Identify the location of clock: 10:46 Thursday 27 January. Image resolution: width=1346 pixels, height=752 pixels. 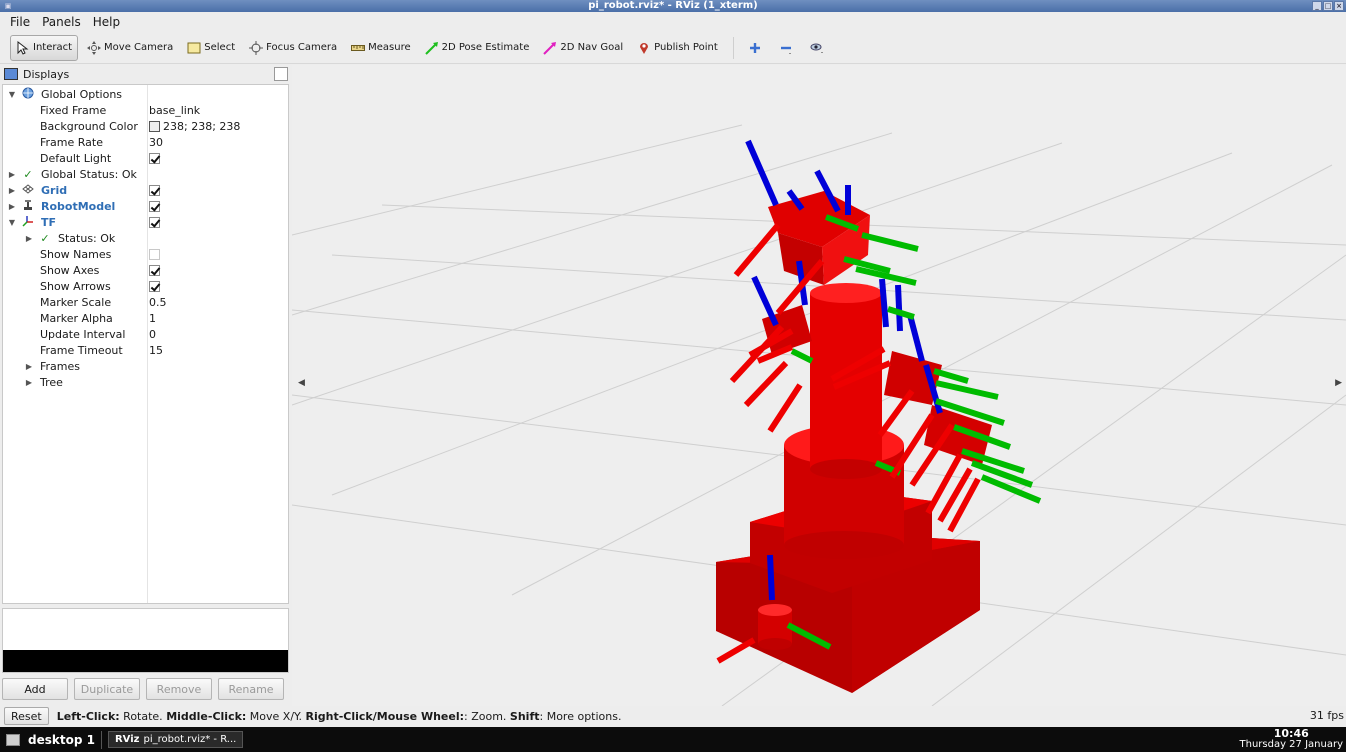
(1292, 739).